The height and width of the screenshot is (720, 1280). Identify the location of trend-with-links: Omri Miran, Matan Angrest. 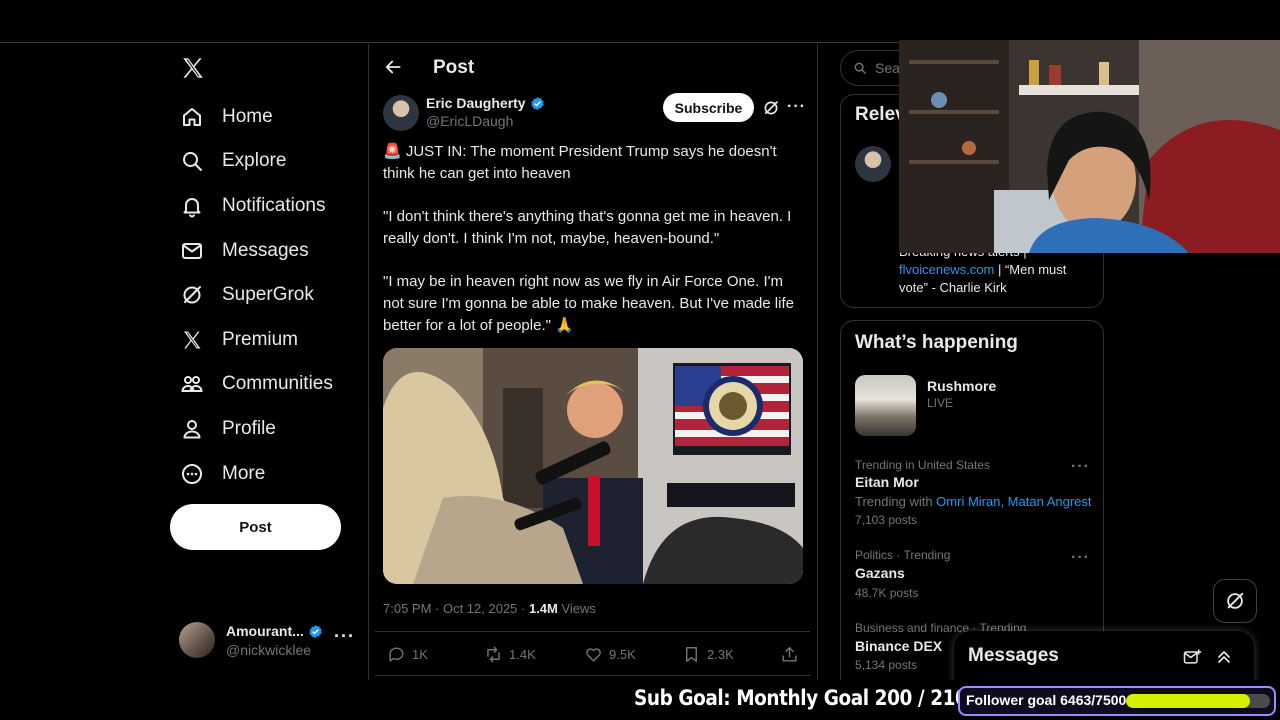
(1013, 501).